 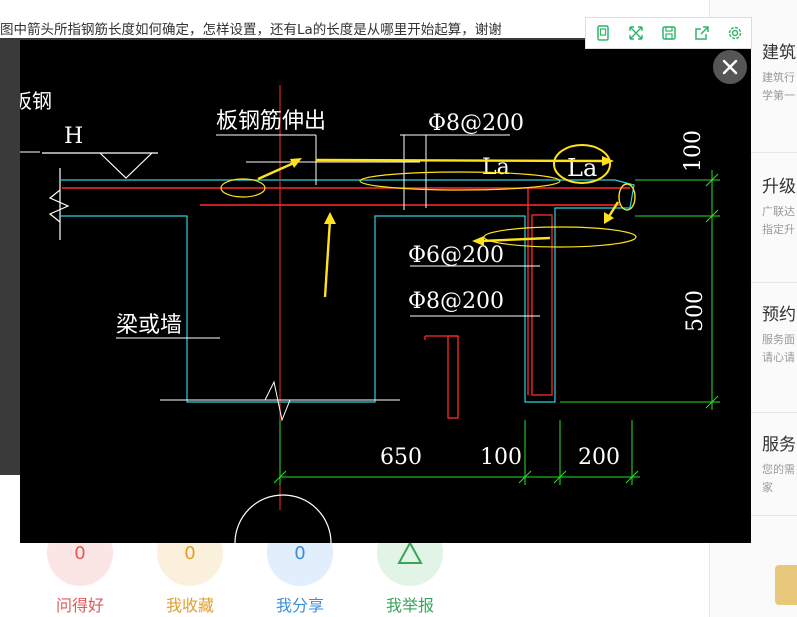 I want to click on sidebar-card-1: 建筑 建筑行 学第一, so click(x=773, y=71).